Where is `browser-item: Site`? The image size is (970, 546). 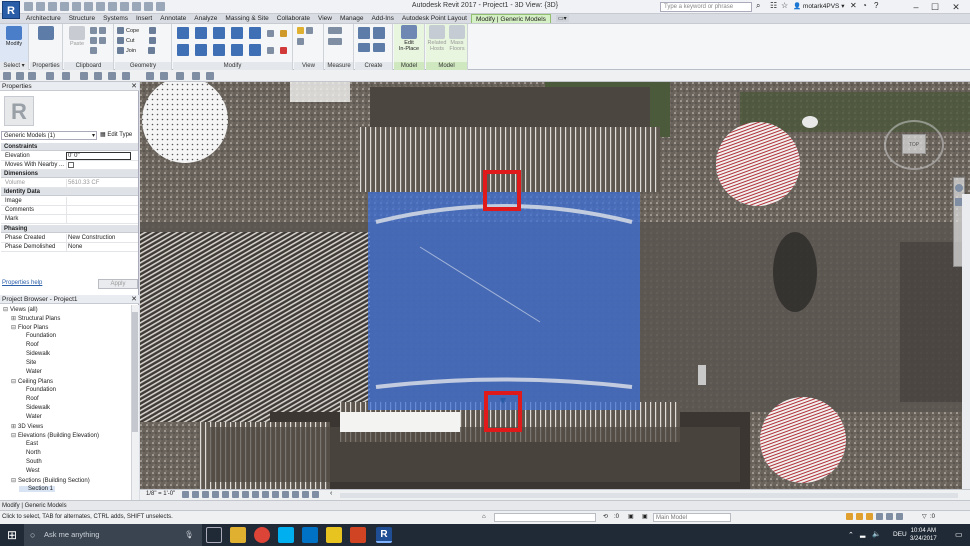 browser-item: Site is located at coordinates (27, 363).